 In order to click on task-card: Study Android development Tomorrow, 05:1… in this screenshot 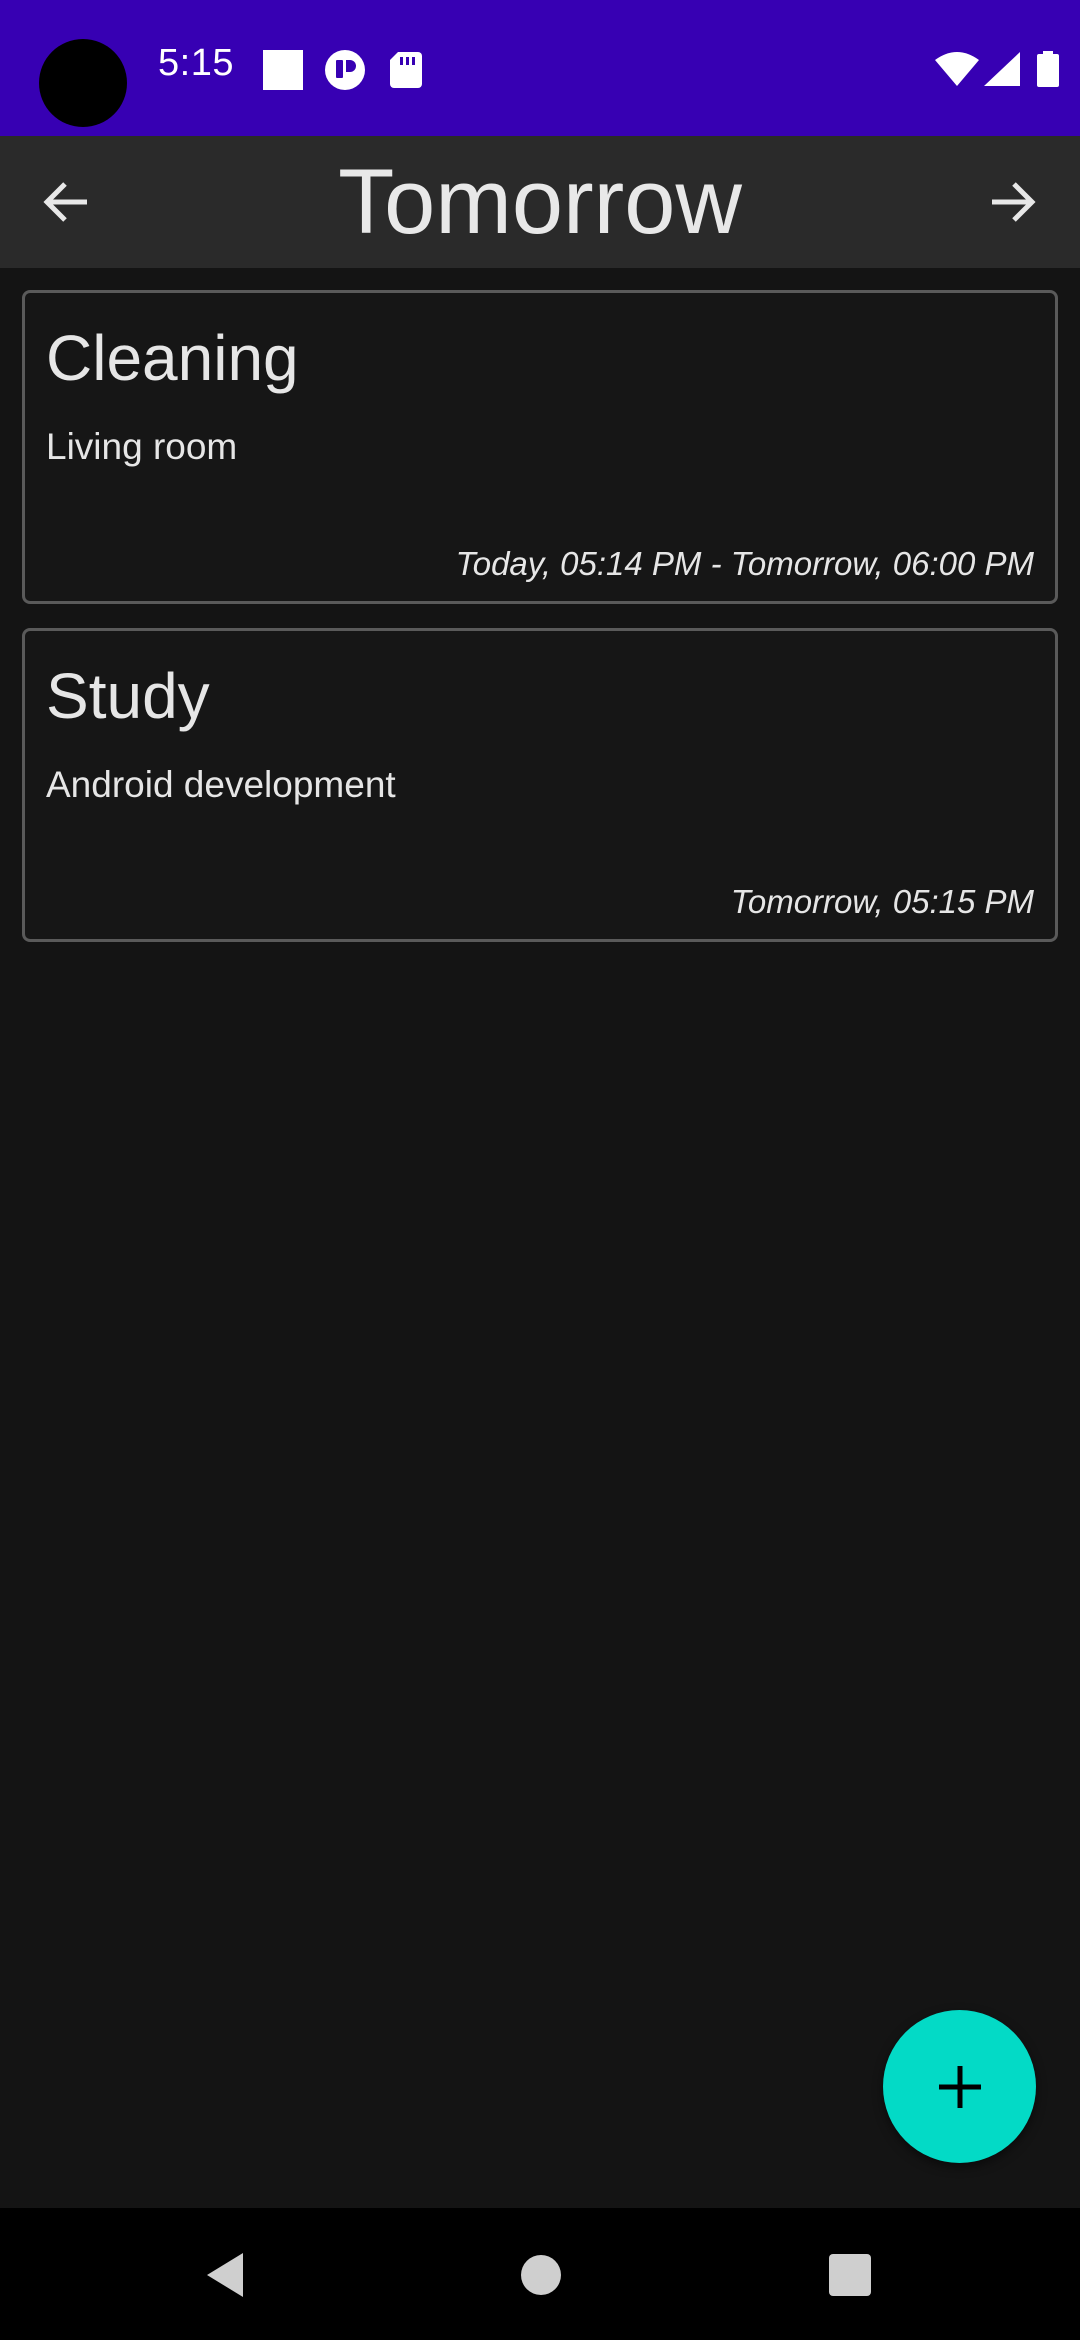, I will do `click(540, 785)`.